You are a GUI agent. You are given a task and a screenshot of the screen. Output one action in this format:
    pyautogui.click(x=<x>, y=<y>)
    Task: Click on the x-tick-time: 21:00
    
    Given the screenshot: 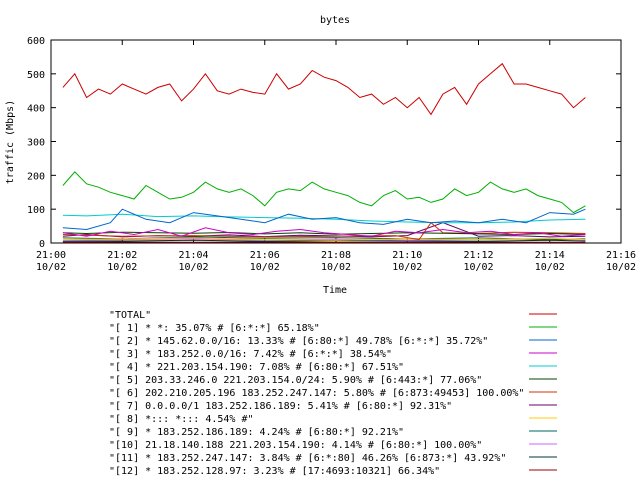 What is the action you would take?
    pyautogui.click(x=51, y=255)
    